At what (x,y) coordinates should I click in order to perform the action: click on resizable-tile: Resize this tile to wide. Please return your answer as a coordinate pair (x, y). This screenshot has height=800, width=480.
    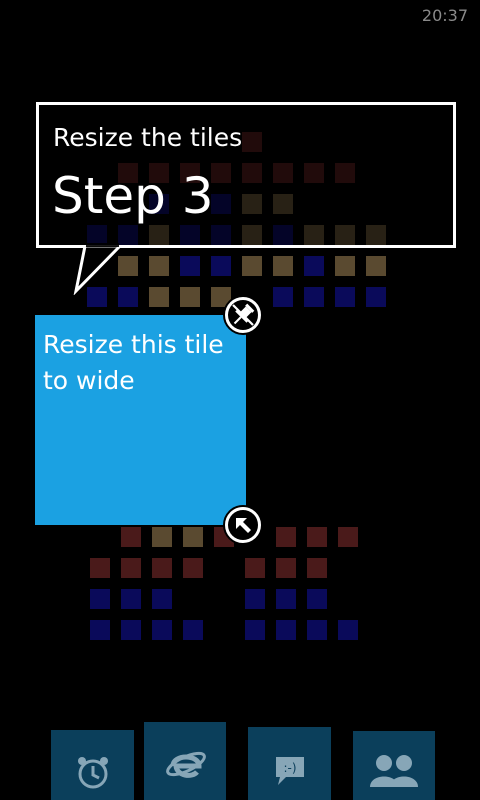
    Looking at the image, I should click on (140, 420).